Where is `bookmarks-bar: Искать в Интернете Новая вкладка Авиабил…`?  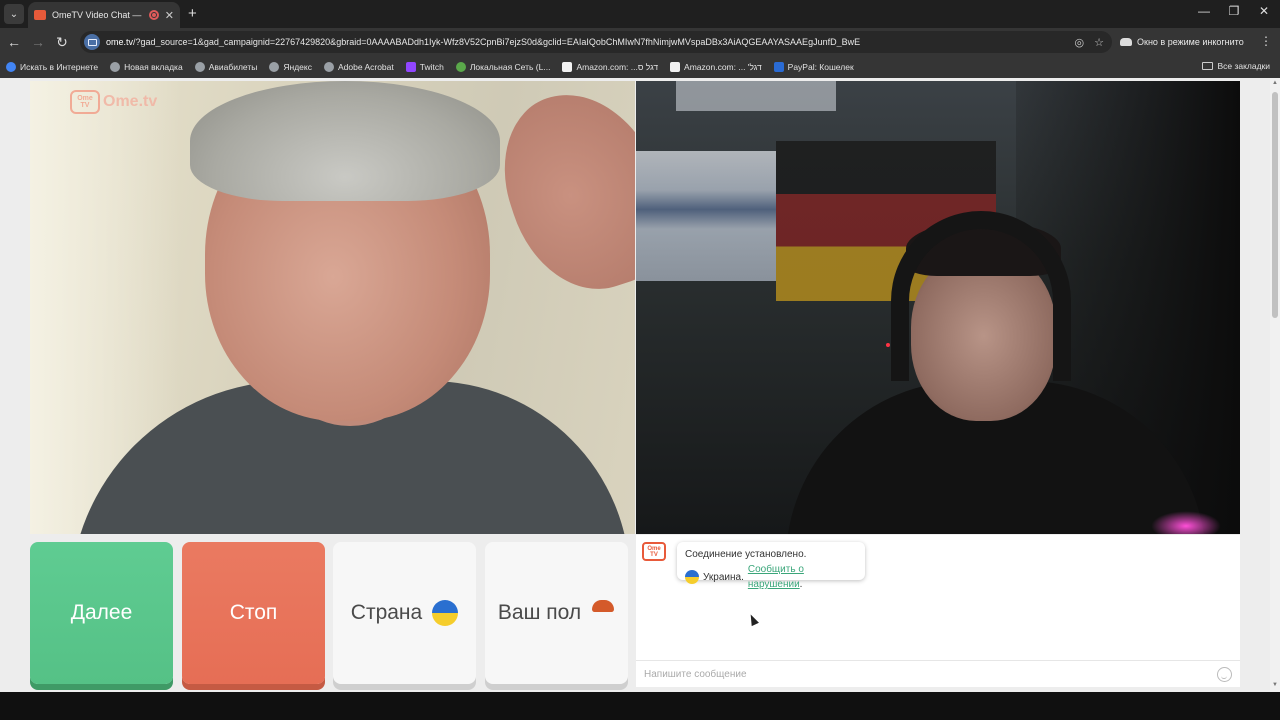 bookmarks-bar: Искать в Интернете Новая вкладка Авиабил… is located at coordinates (640, 67).